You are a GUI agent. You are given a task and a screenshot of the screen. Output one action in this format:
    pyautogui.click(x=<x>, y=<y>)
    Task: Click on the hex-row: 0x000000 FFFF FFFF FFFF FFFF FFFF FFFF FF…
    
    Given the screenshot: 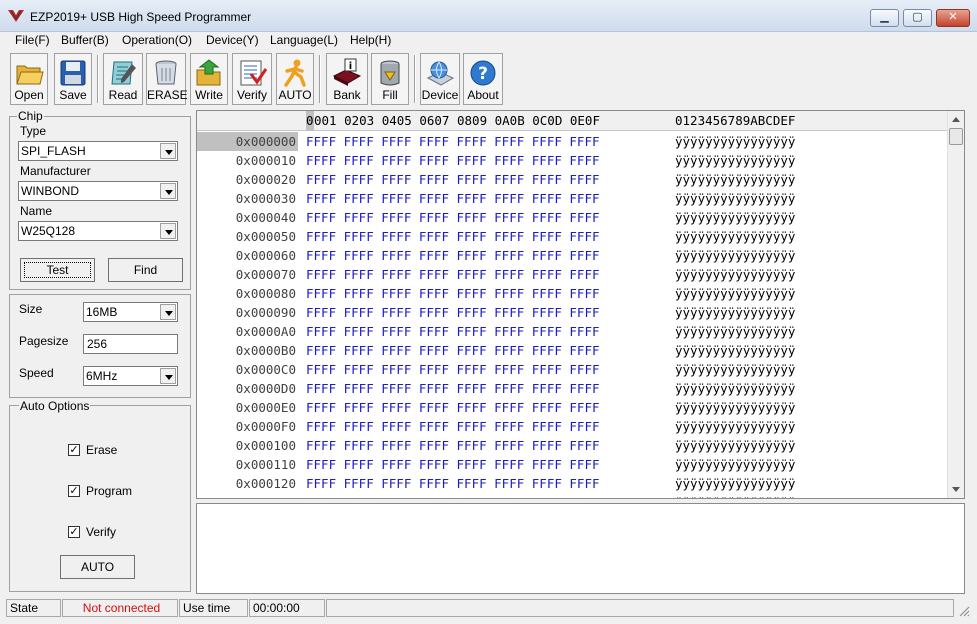 What is the action you would take?
    pyautogui.click(x=572, y=141)
    